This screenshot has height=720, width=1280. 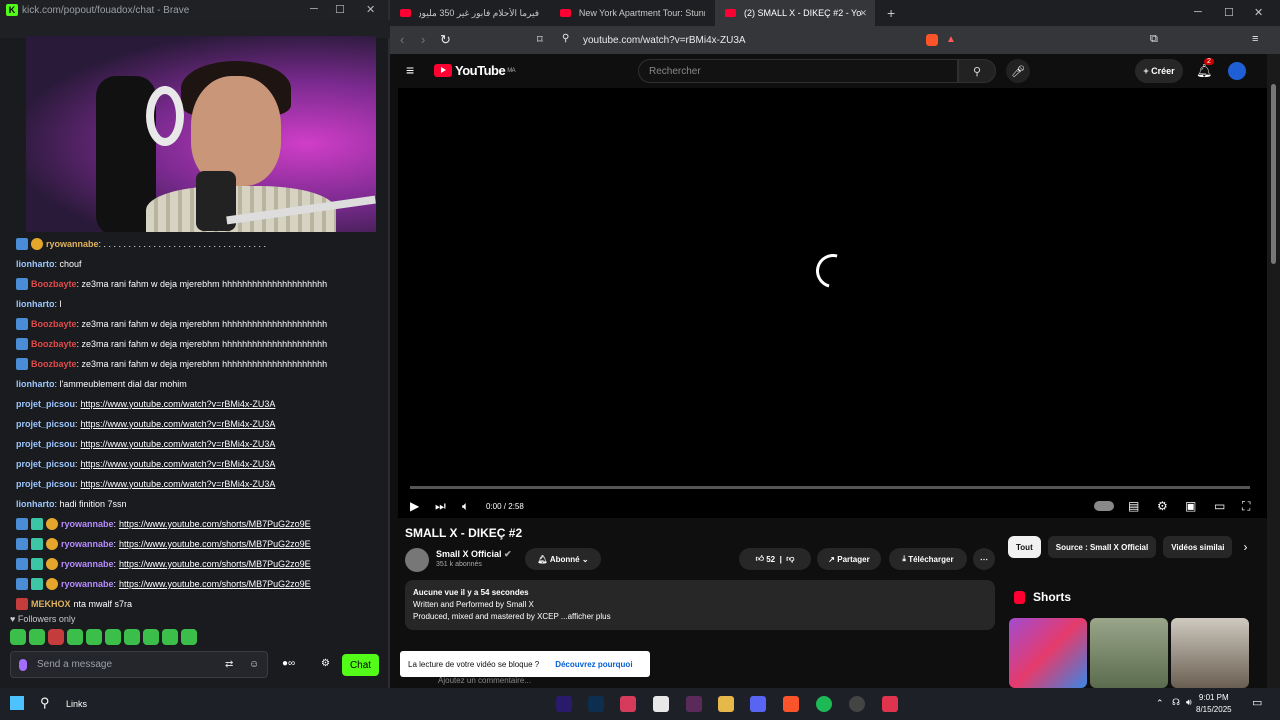 What do you see at coordinates (23, 664) in the screenshot?
I see `mic-icon` at bounding box center [23, 664].